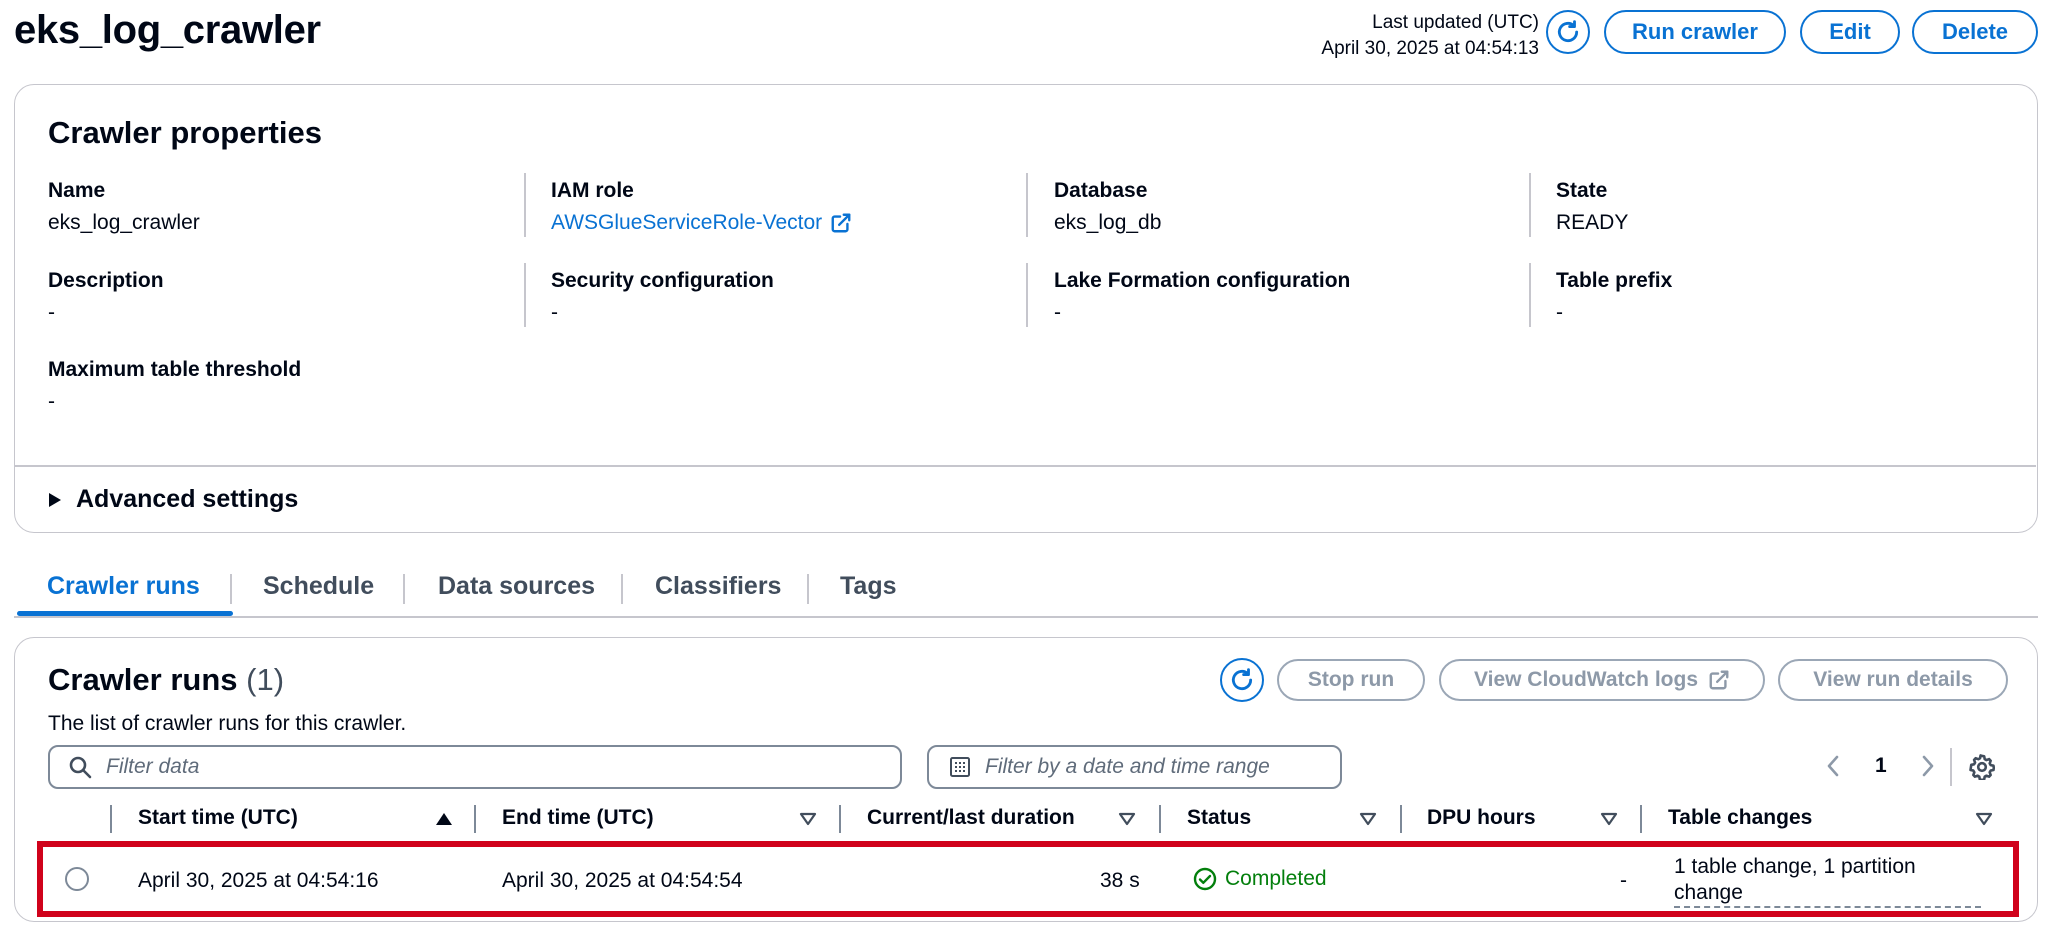 The image size is (2054, 942). I want to click on refresh-button, so click(1568, 32).